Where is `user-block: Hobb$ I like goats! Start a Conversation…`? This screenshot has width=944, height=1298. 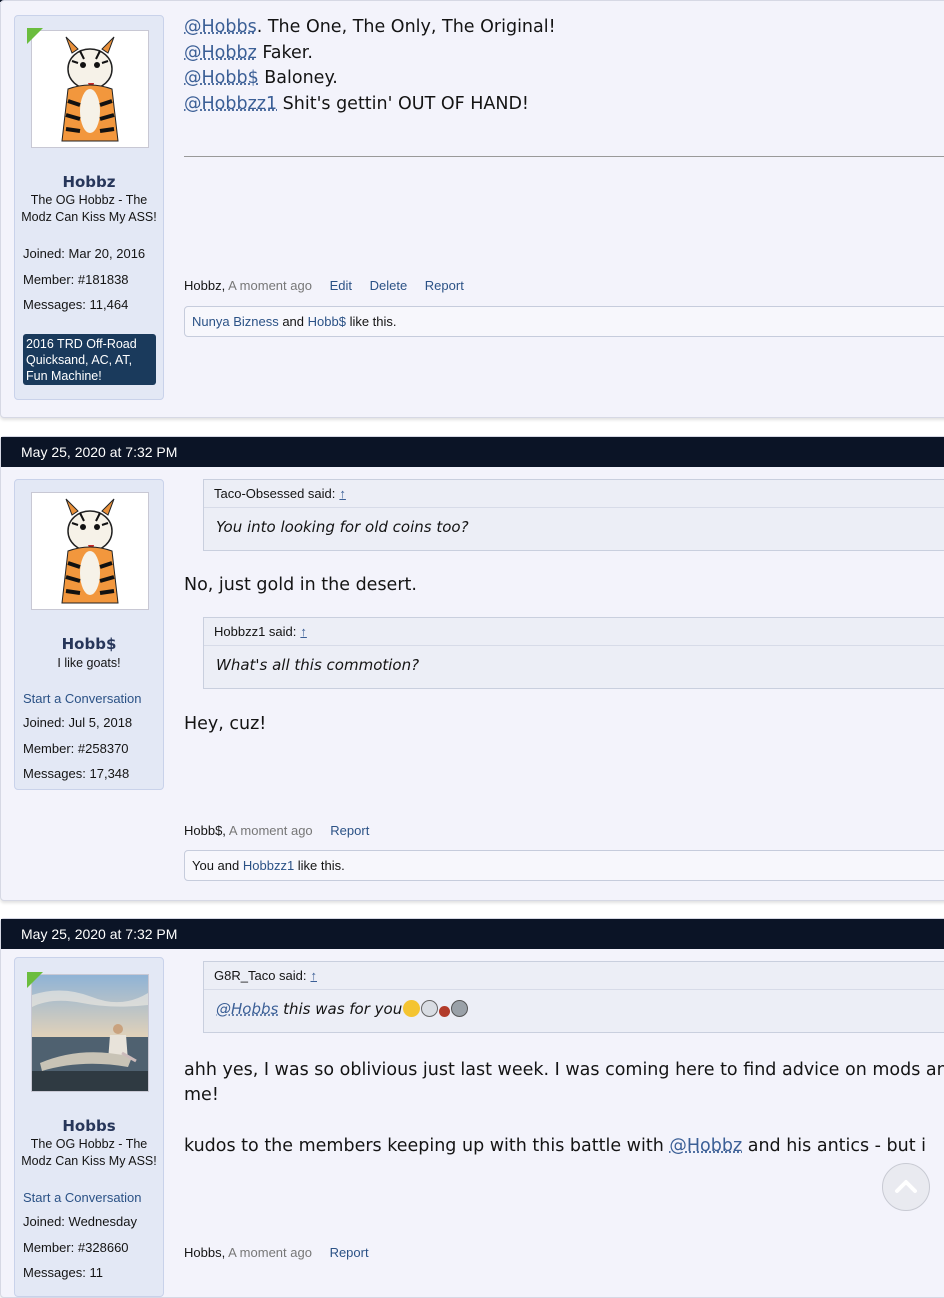
user-block: Hobb$ I like goats! Start a Conversation… is located at coordinates (89, 634).